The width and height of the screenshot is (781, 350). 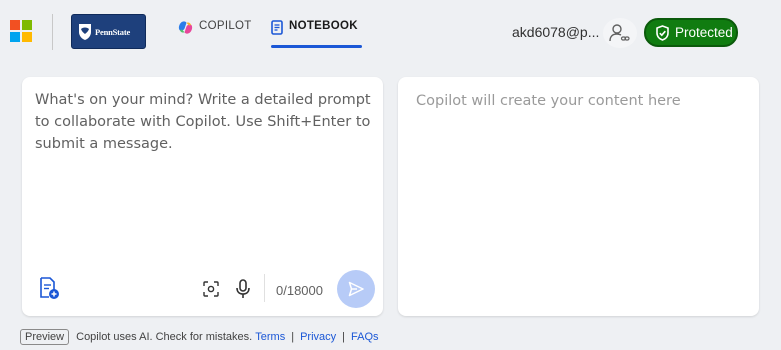 I want to click on person-link-icon, so click(x=619, y=33).